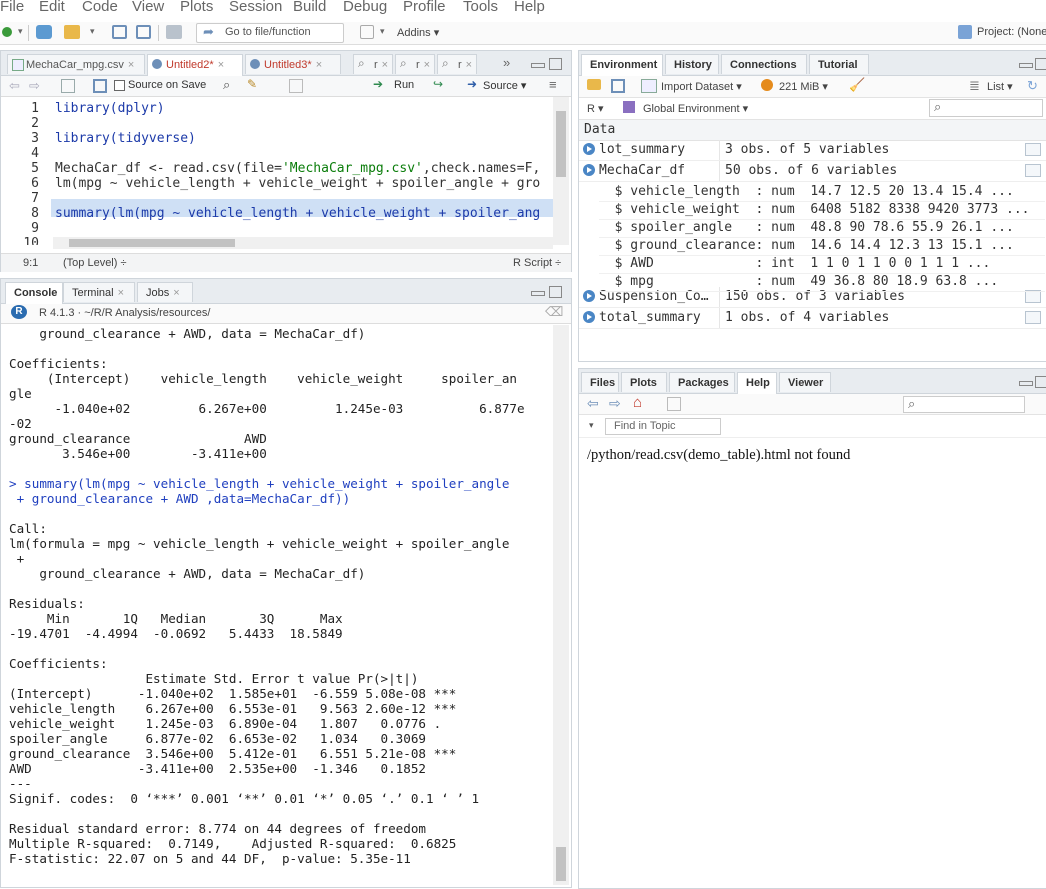  I want to click on help-tab-viewer: Viewer, so click(805, 382).